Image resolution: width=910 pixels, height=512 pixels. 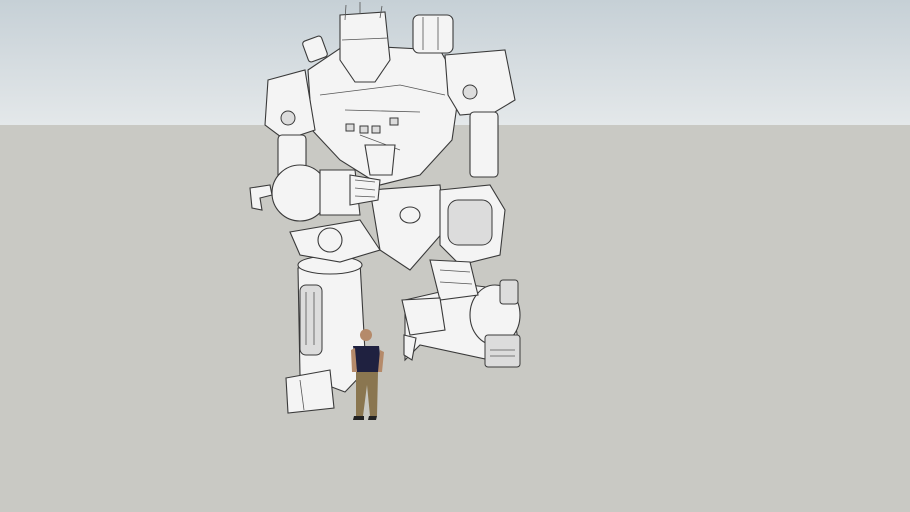 I want to click on figure-pants, so click(x=367, y=394).